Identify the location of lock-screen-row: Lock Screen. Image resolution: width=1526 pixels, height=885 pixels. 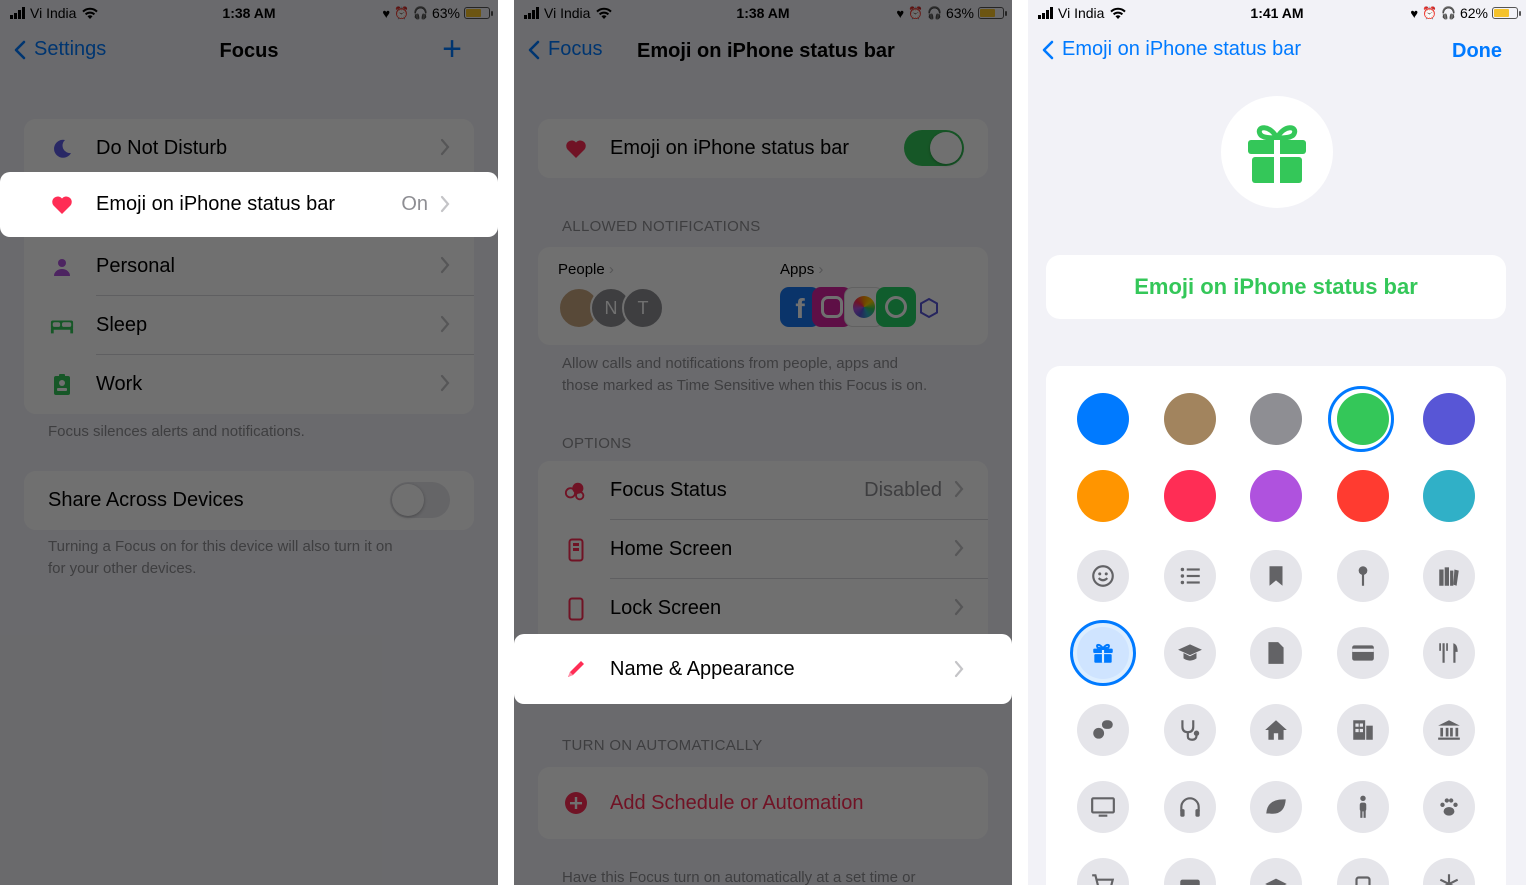
(763, 608).